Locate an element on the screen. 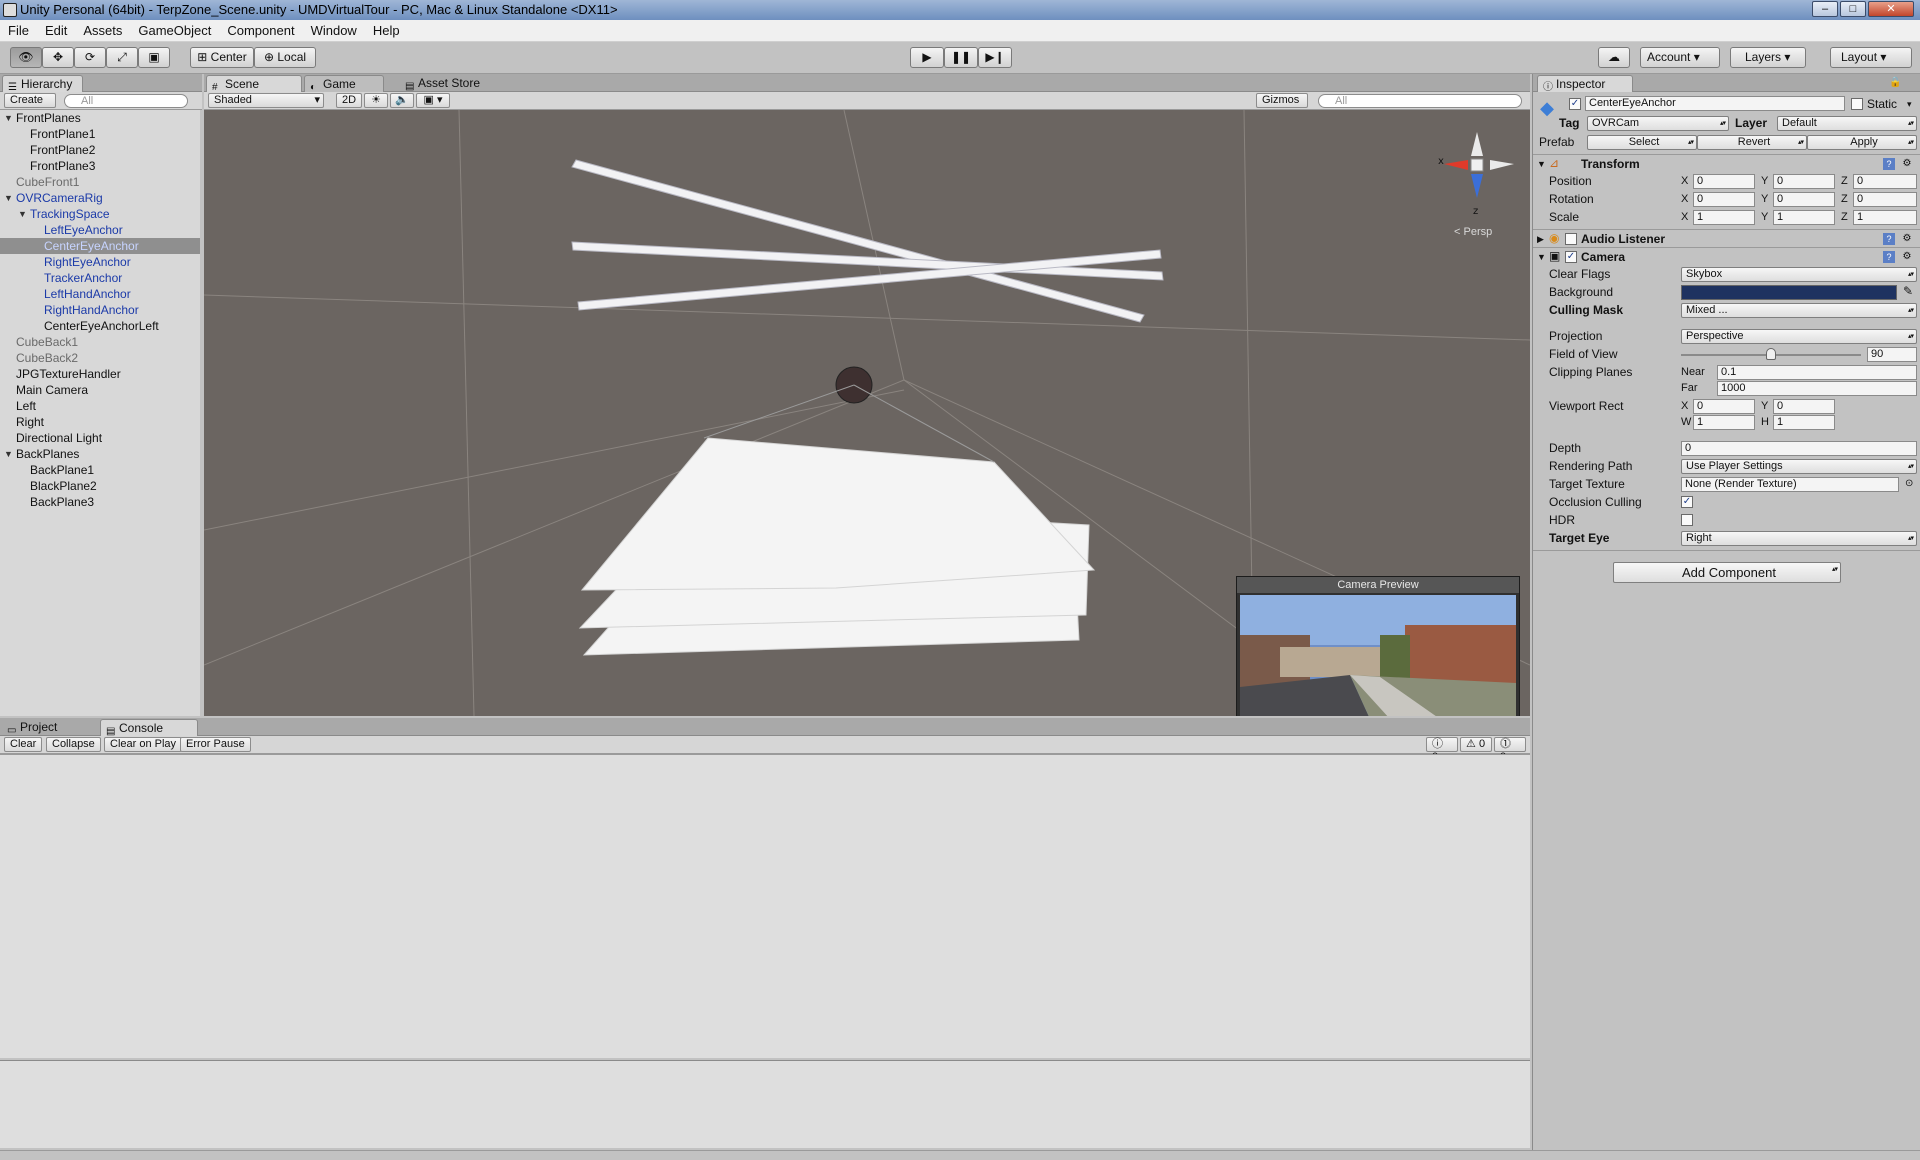 The height and width of the screenshot is (1160, 1920). background-color-swatch is located at coordinates (1789, 292).